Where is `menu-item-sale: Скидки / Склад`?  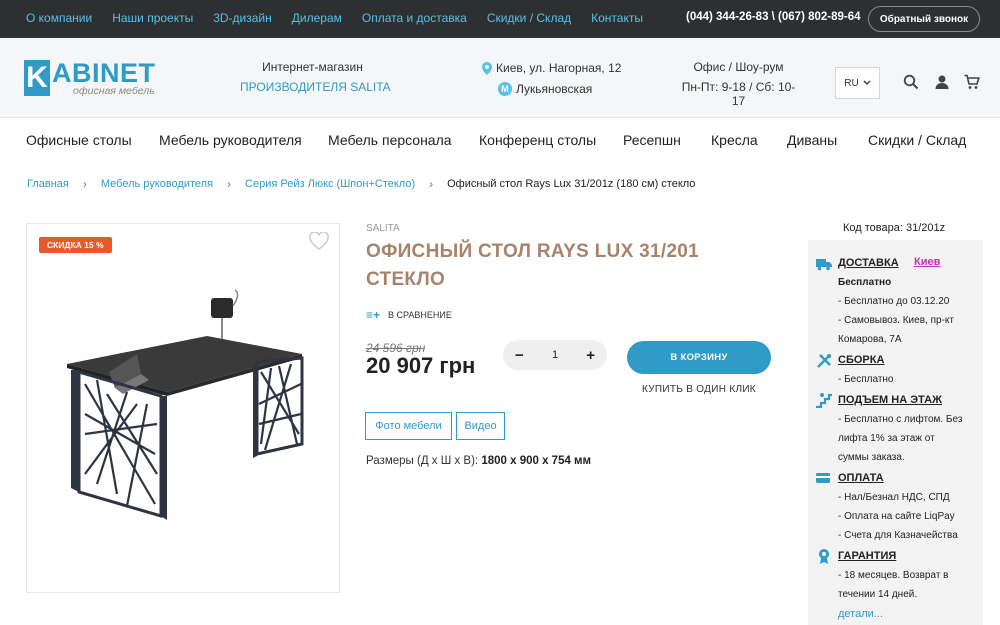 menu-item-sale: Скидки / Склад is located at coordinates (917, 140).